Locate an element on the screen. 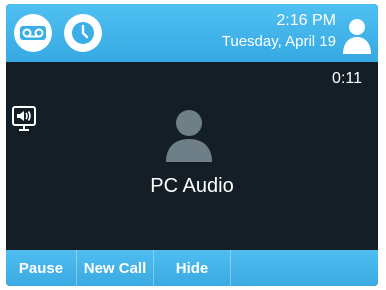 Image resolution: width=386 pixels, height=290 pixels. empty-softkey is located at coordinates (304, 268).